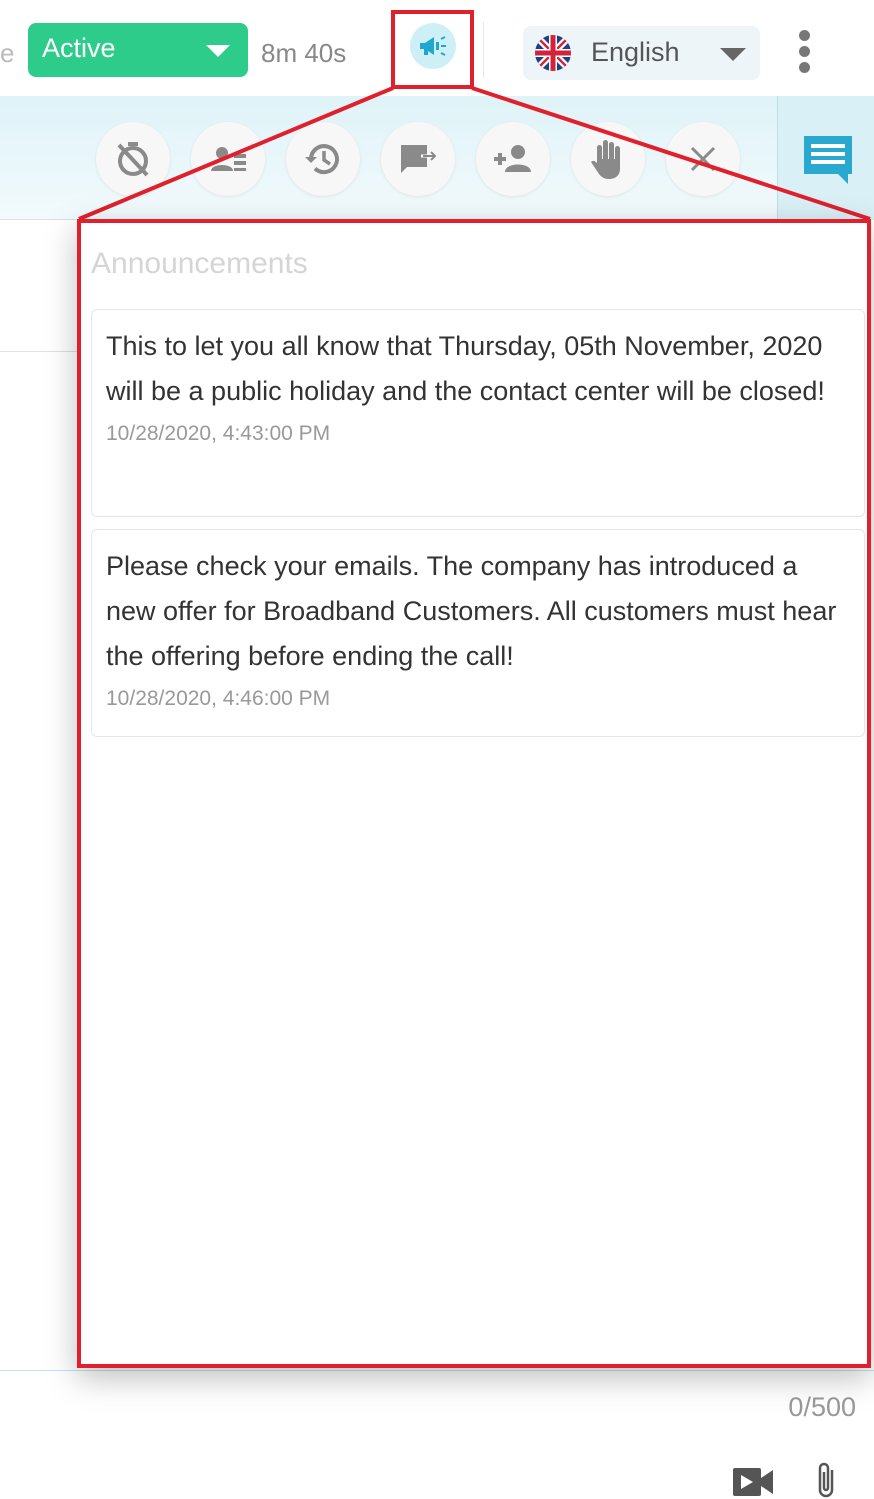 Image resolution: width=874 pixels, height=1499 pixels. I want to click on end-interaction-button, so click(703, 159).